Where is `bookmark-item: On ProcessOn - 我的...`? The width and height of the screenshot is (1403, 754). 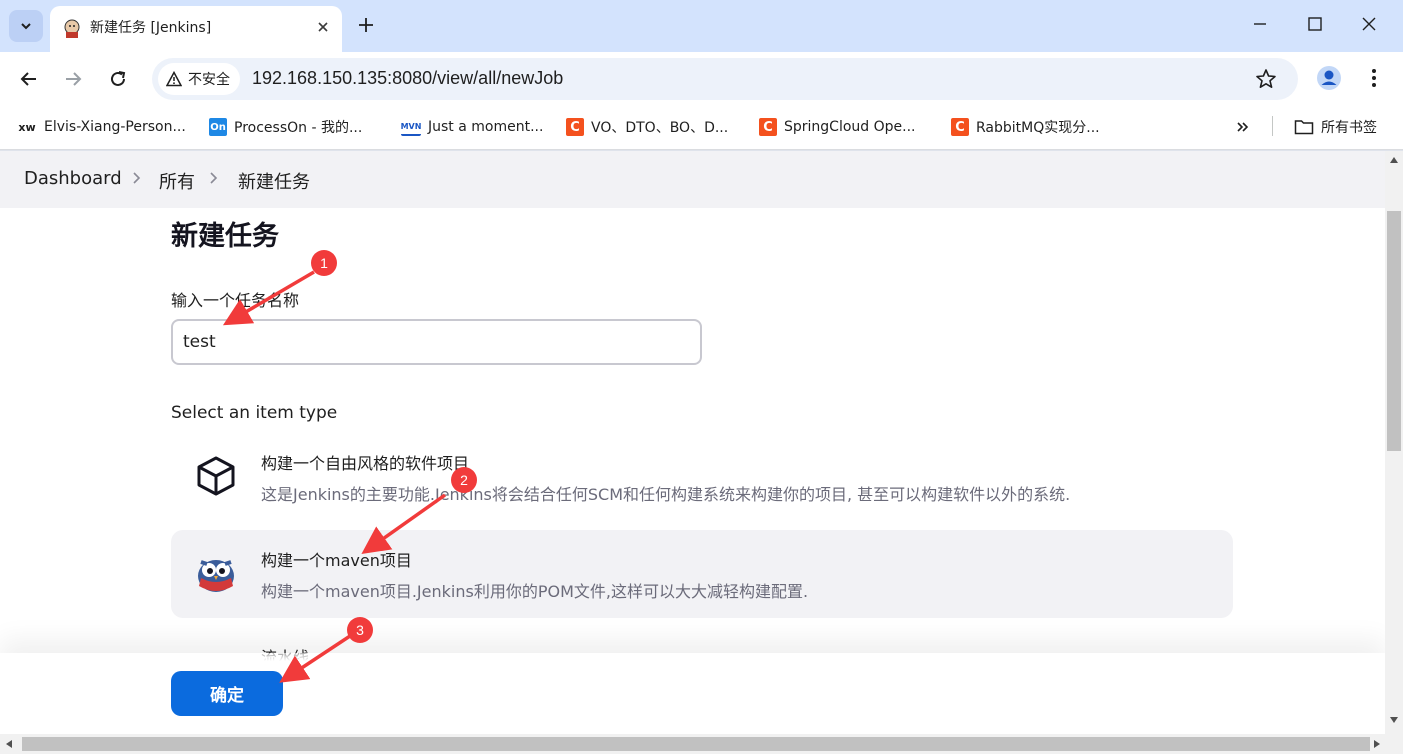 bookmark-item: On ProcessOn - 我的... is located at coordinates (285, 127).